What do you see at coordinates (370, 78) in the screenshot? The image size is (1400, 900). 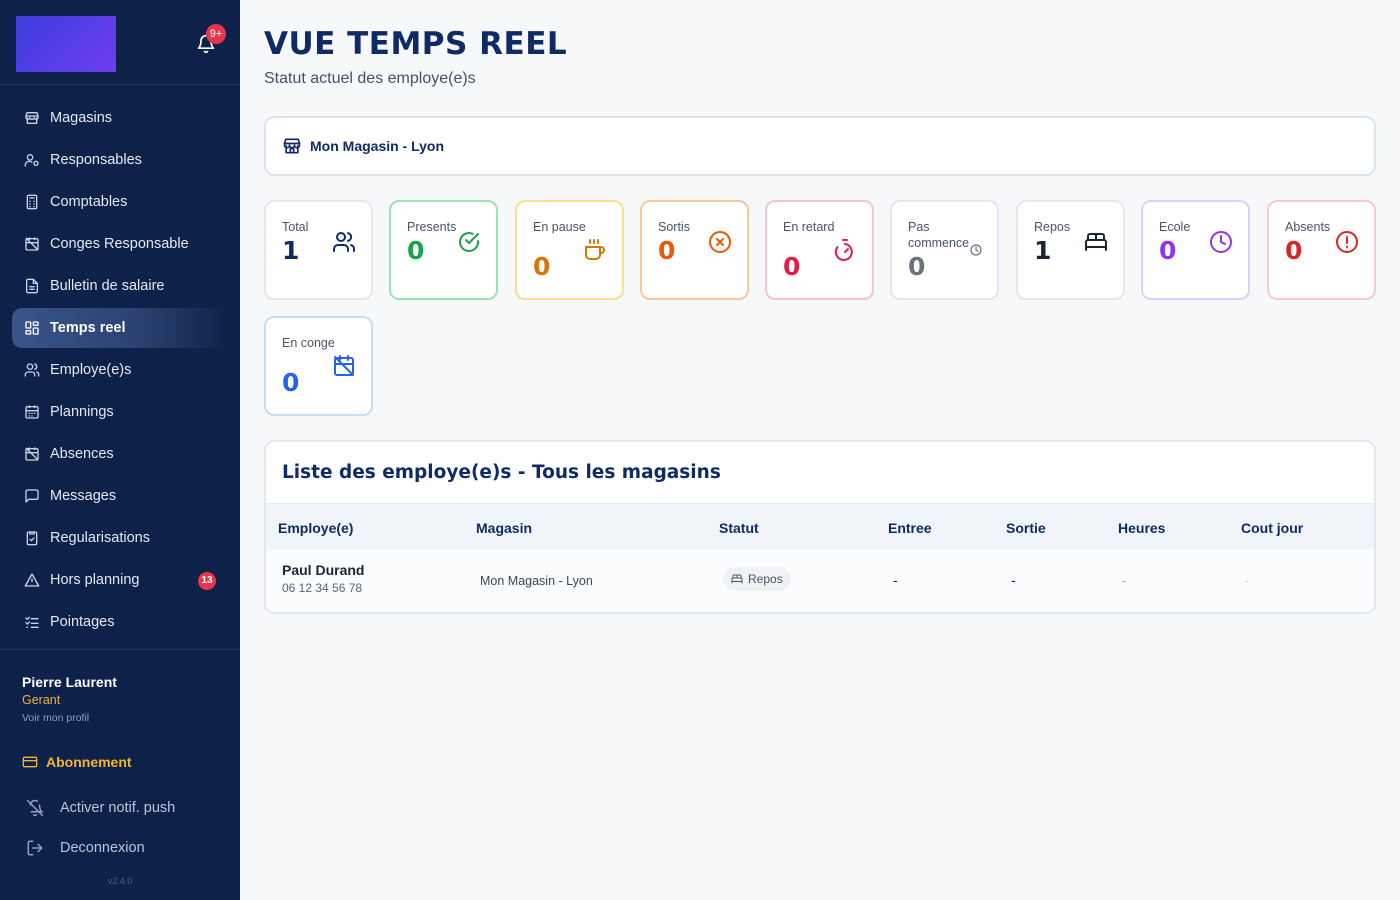 I see `page-subtitle: Statut actuel des employe(e)s` at bounding box center [370, 78].